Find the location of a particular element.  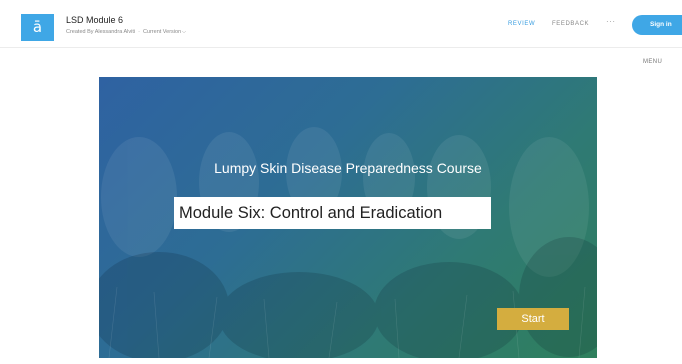

more-options-icon: ··· is located at coordinates (611, 21).